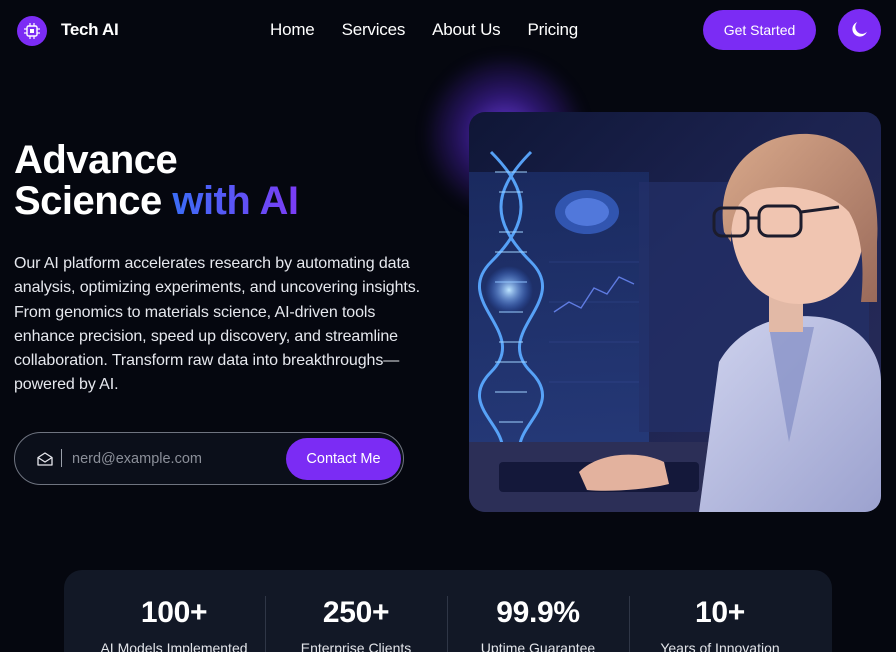  What do you see at coordinates (538, 646) in the screenshot?
I see `stat-label: Uptime Guarantee` at bounding box center [538, 646].